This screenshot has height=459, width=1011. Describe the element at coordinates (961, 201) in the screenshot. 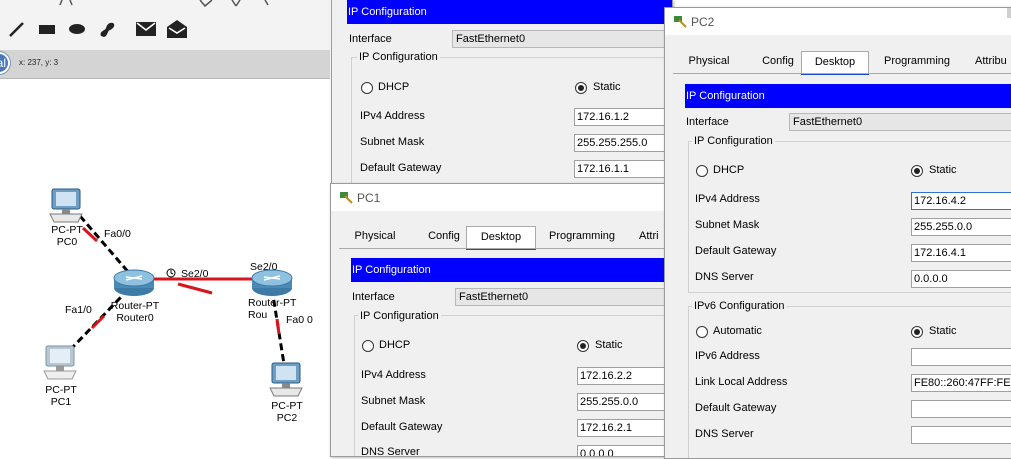

I see `ipv4-address-input: 172.16.4.2` at that location.